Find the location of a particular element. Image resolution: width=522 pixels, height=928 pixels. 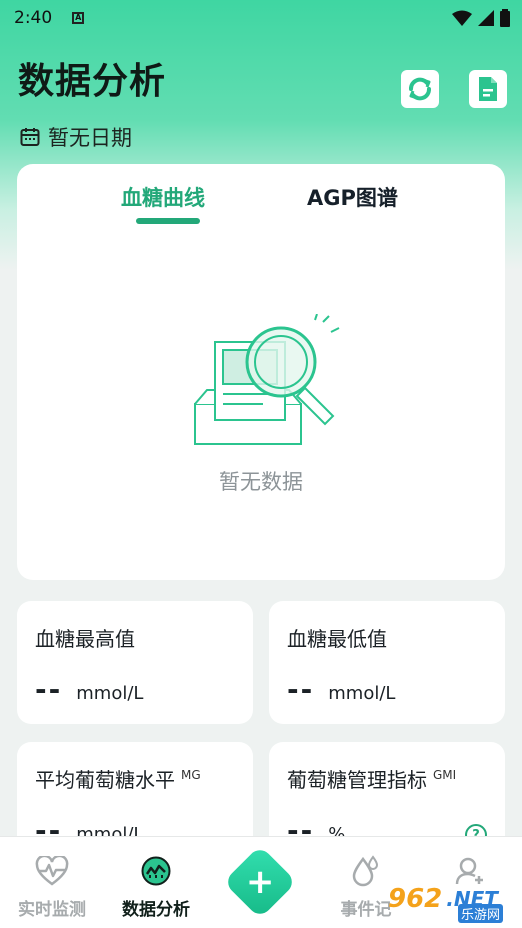

stat-label: 平均葡萄糖水平 MG is located at coordinates (118, 780).